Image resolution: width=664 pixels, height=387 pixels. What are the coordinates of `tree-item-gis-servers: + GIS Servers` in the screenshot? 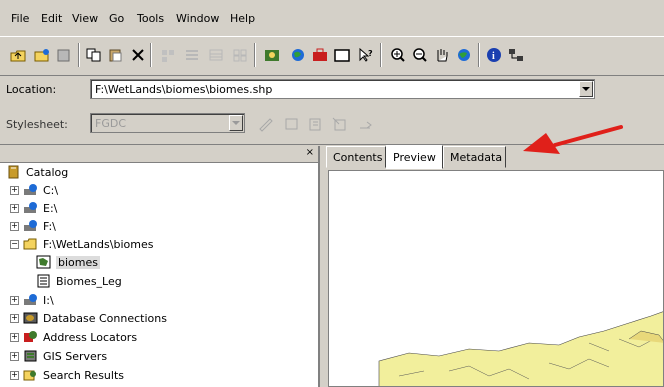 It's located at (58, 356).